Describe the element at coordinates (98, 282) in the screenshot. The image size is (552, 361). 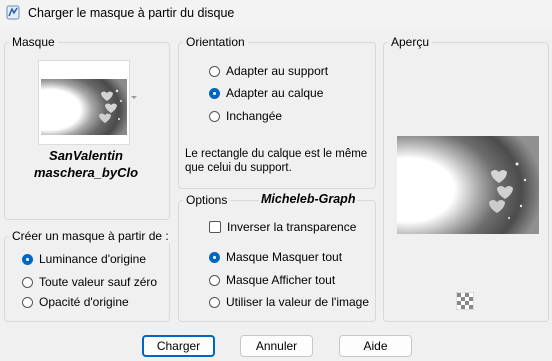
I see `radio-label: Toute valeur sauf zéro` at that location.